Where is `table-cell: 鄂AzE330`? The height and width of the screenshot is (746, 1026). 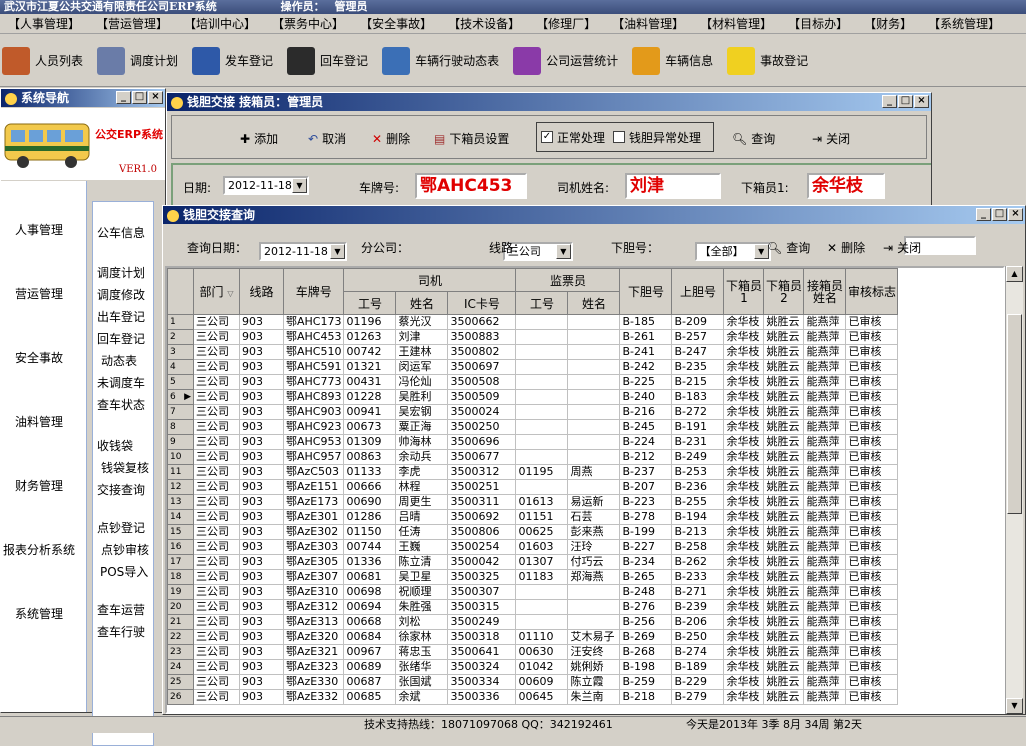
table-cell: 鄂AzE330 is located at coordinates (313, 682).